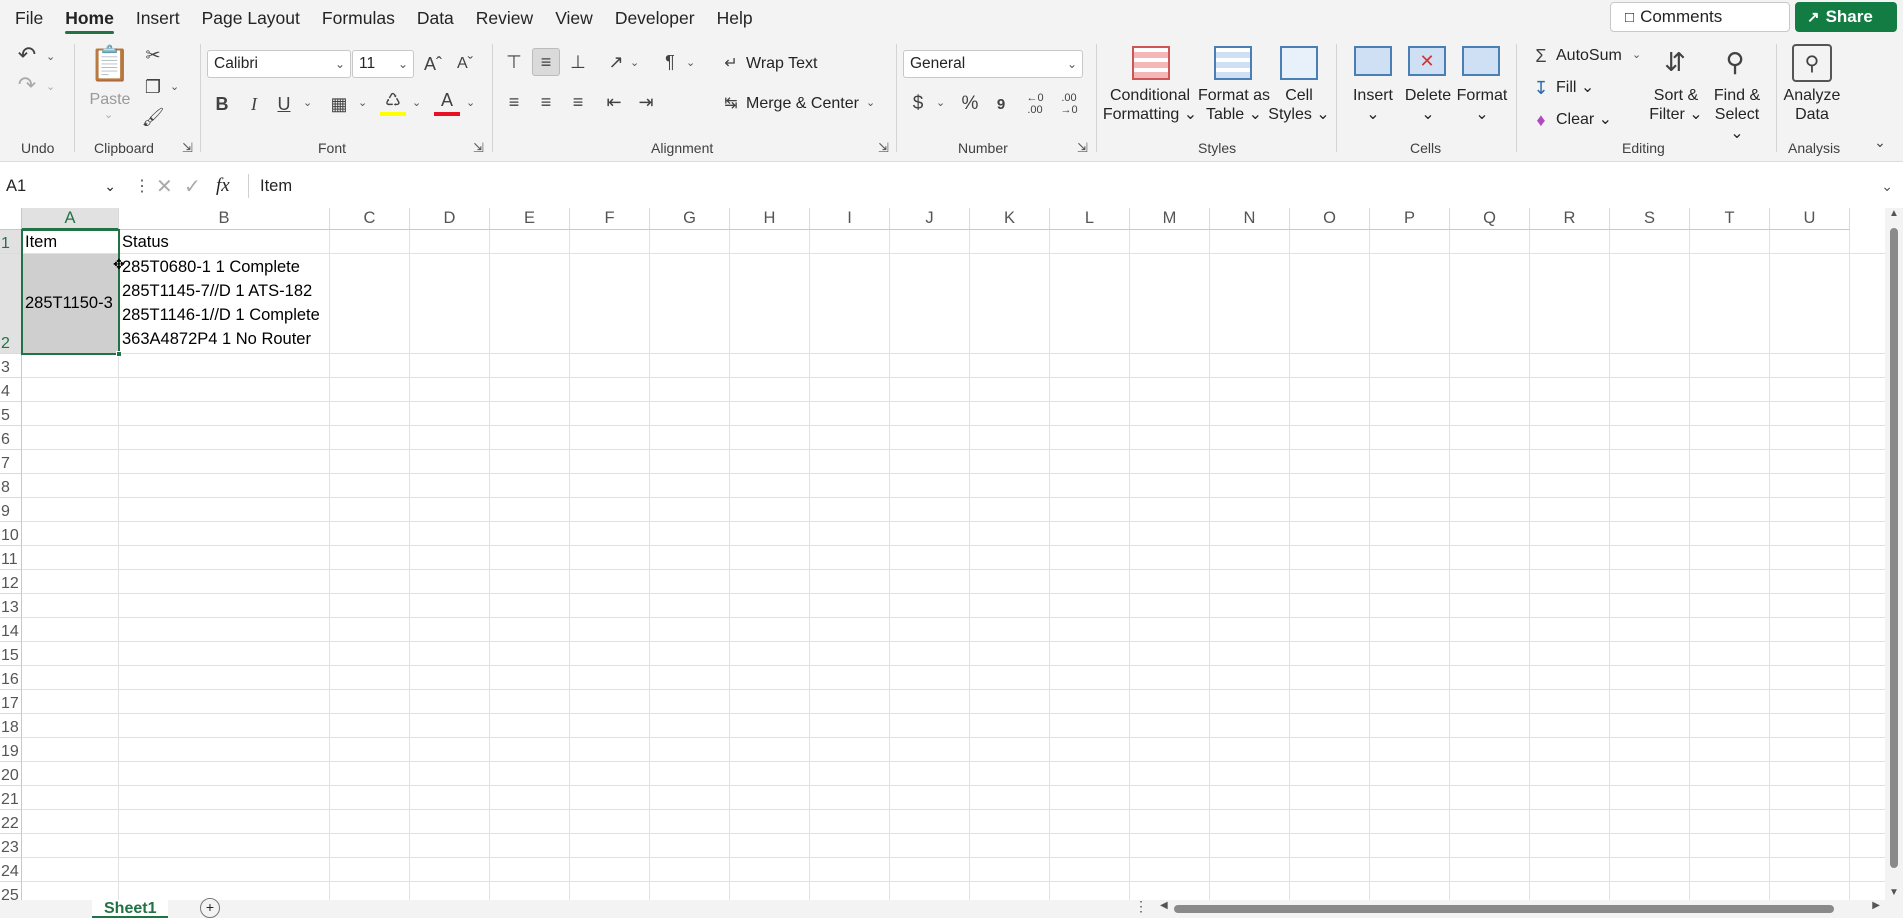 This screenshot has width=1903, height=918. What do you see at coordinates (69, 303) in the screenshot?
I see `cell-a2: 285T1150-3` at bounding box center [69, 303].